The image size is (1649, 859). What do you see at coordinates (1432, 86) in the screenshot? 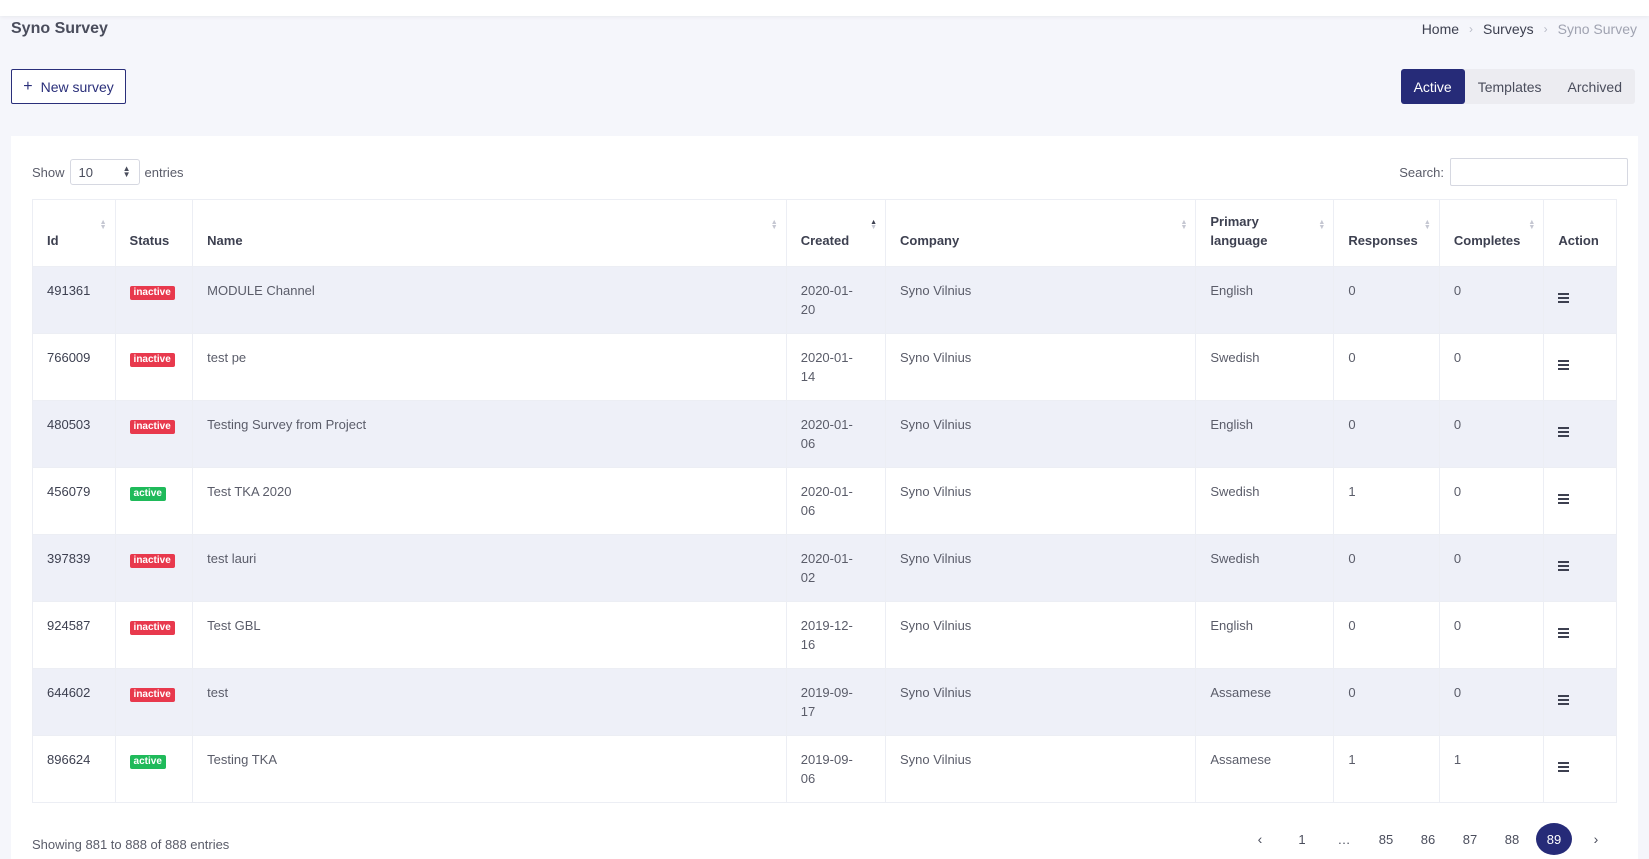
I see `tab-active: Active` at bounding box center [1432, 86].